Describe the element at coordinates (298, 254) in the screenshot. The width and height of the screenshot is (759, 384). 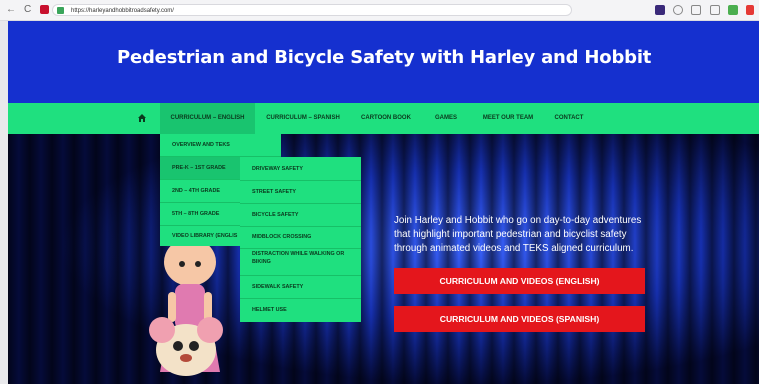
I see `dd-distraction-line1: DISTRACTION WHILE WALKING OR` at that location.